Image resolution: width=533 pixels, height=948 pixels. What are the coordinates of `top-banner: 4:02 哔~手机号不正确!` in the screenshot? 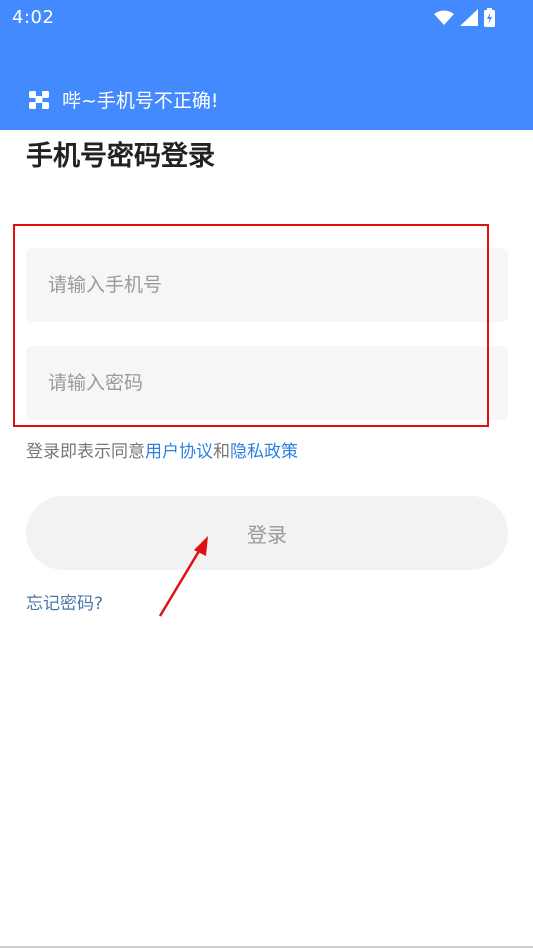 It's located at (266, 65).